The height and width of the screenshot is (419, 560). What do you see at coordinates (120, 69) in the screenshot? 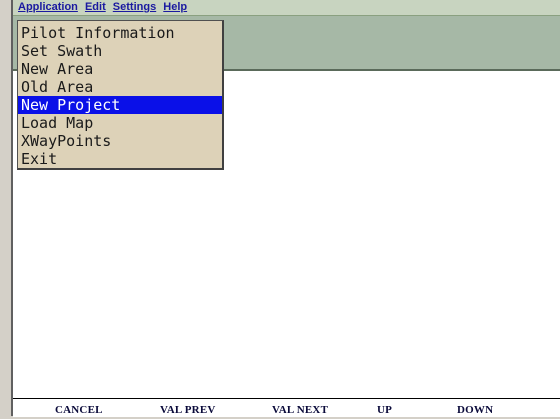
I see `menu-item-new-area: New Area` at bounding box center [120, 69].